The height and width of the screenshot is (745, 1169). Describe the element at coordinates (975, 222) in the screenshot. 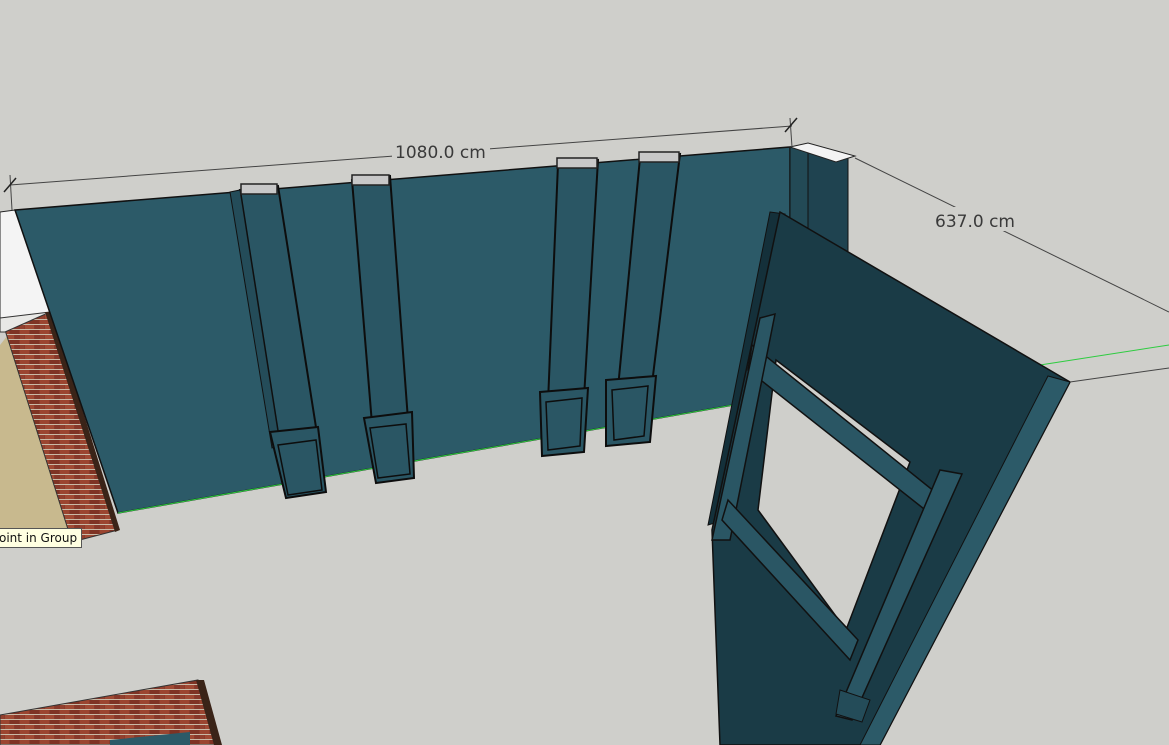

I see `dimension-width-label: 637.0 cm` at that location.